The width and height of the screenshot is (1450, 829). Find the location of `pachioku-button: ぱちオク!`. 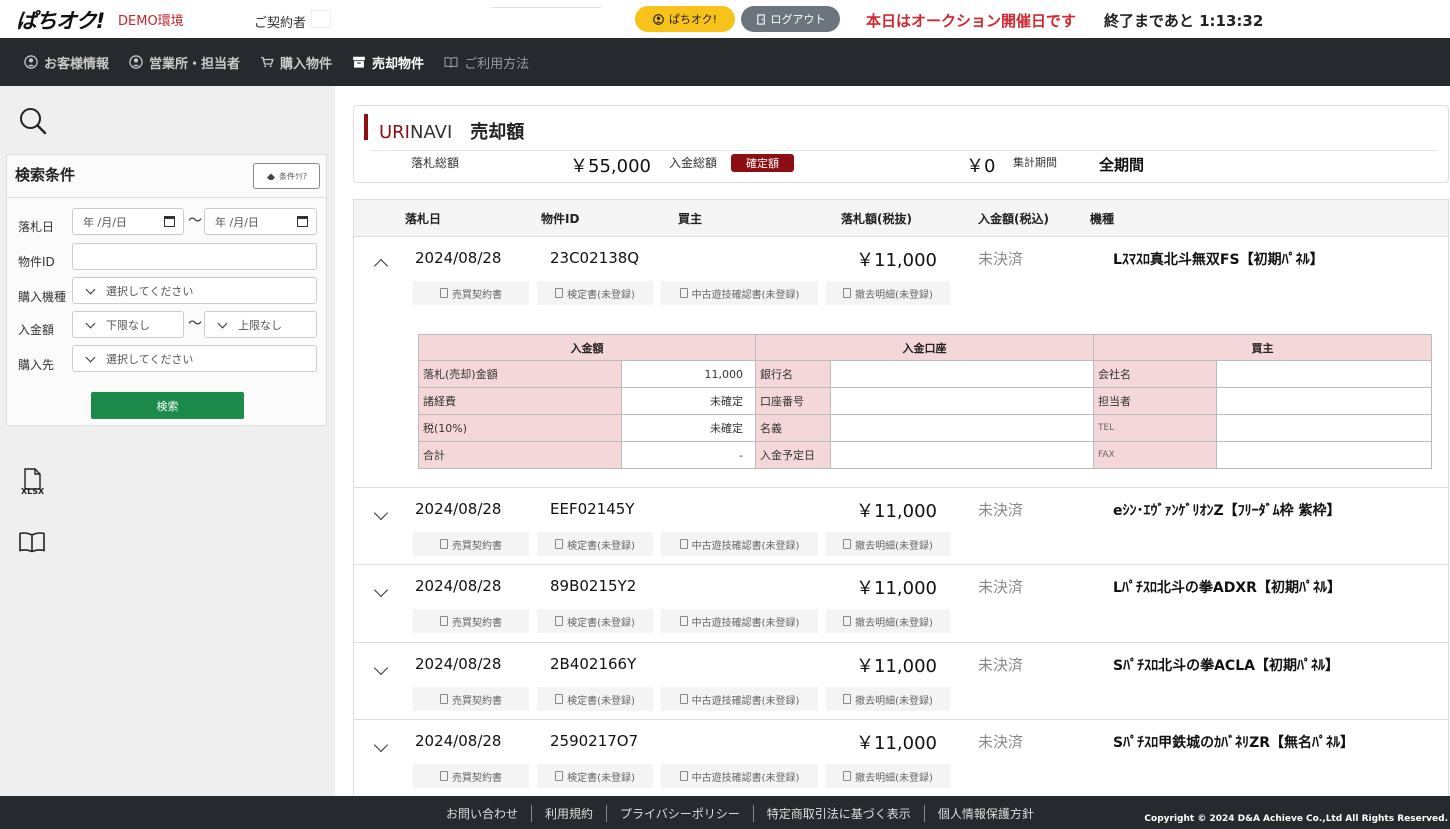

pachioku-button: ぱちオク! is located at coordinates (685, 19).